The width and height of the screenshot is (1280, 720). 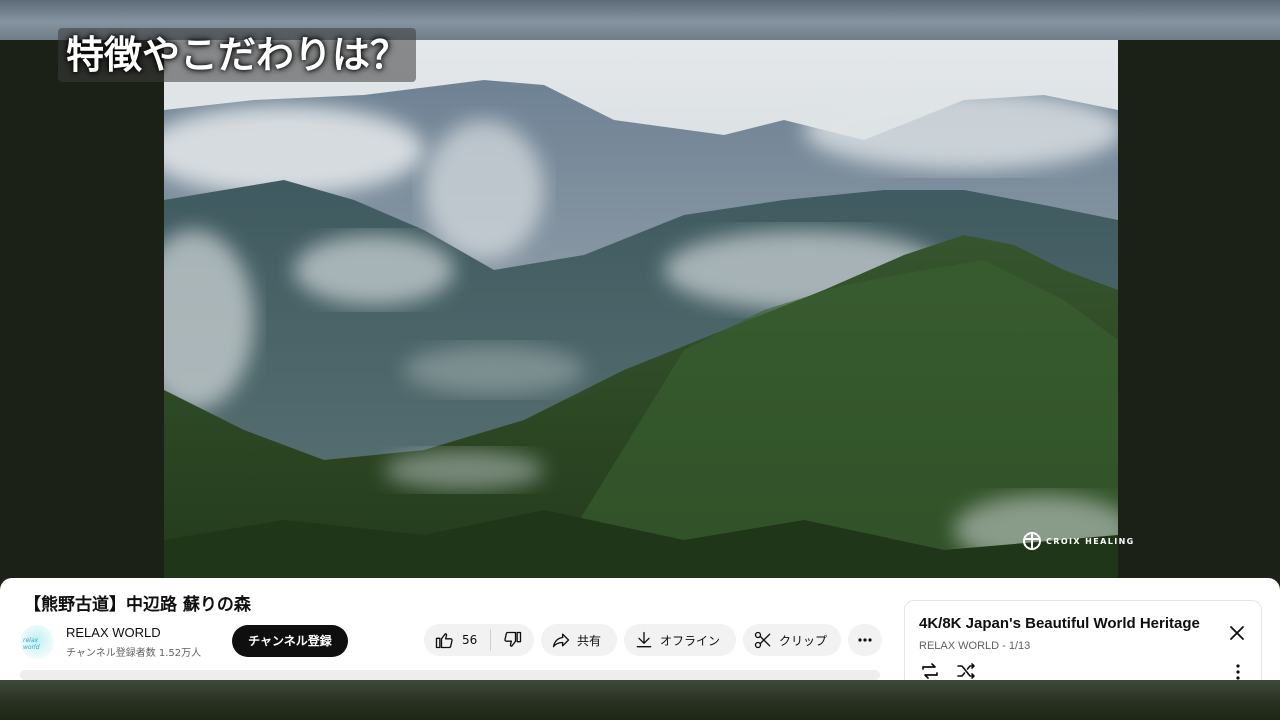 I want to click on share-label: 共有, so click(x=589, y=640).